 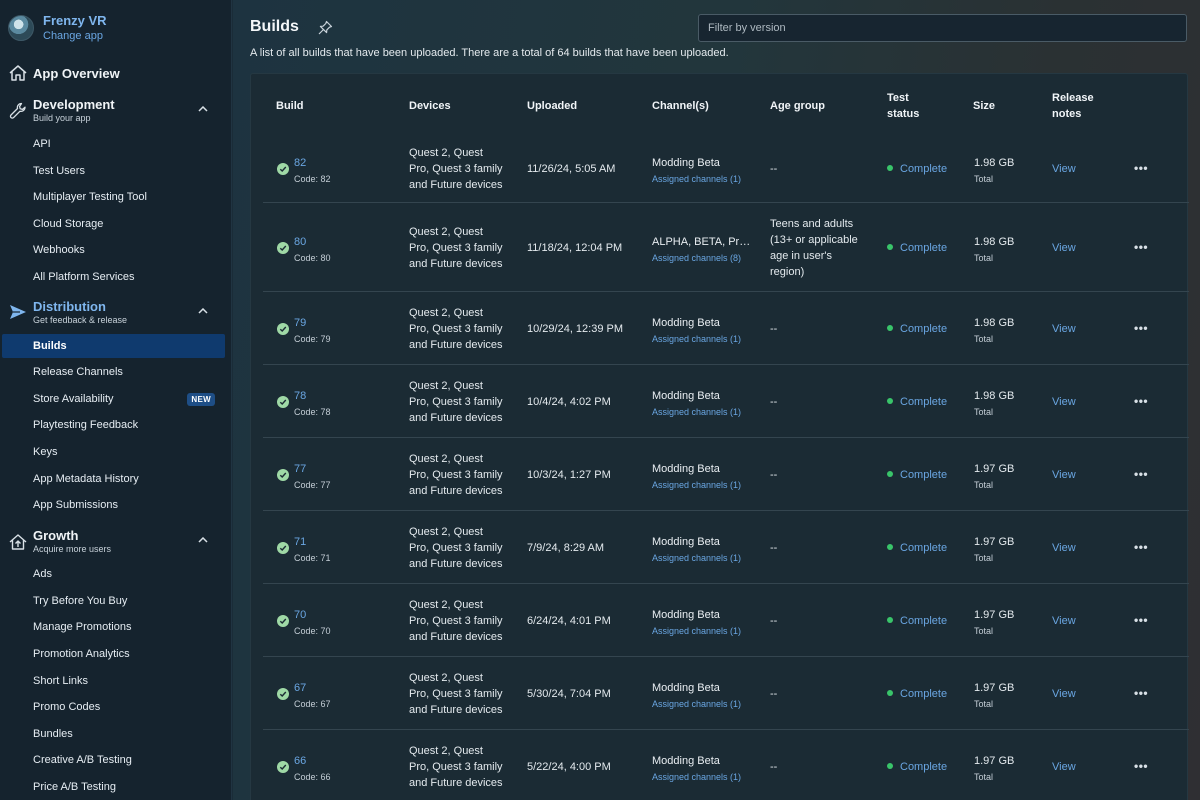 I want to click on build-number-link: 78, so click(x=312, y=396).